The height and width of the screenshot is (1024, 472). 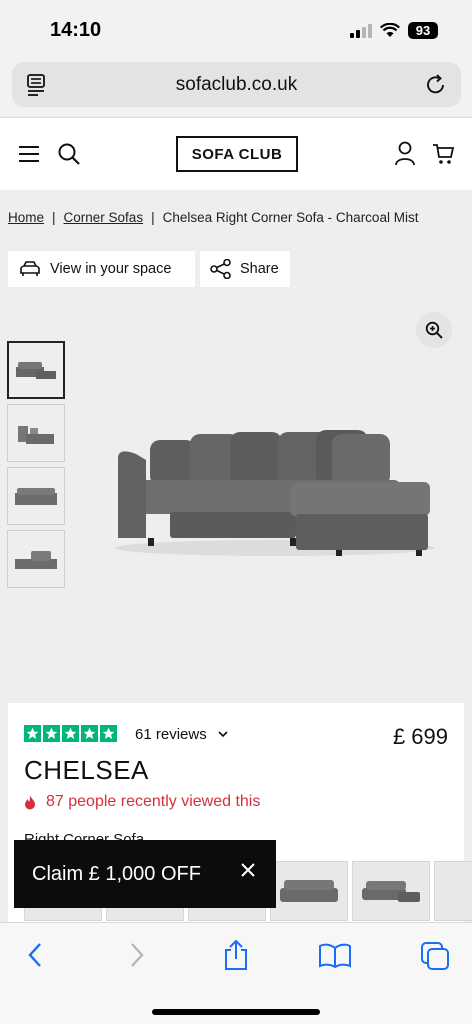 What do you see at coordinates (35, 955) in the screenshot?
I see `back-icon` at bounding box center [35, 955].